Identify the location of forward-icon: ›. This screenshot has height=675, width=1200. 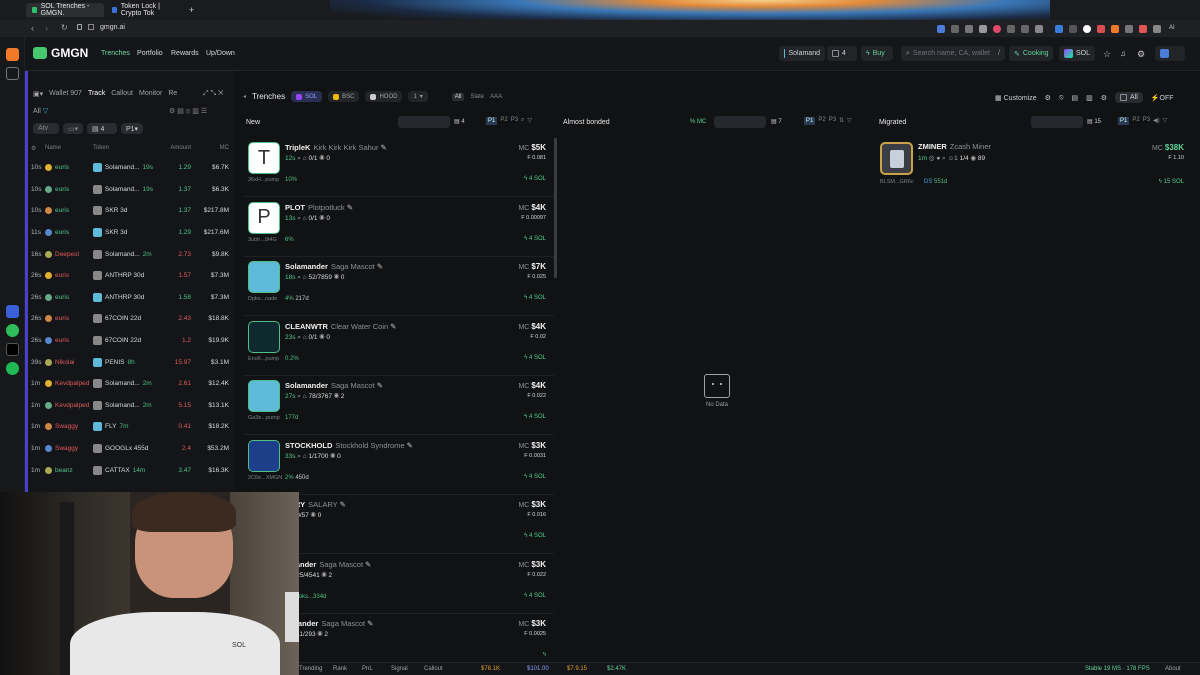
(46, 28).